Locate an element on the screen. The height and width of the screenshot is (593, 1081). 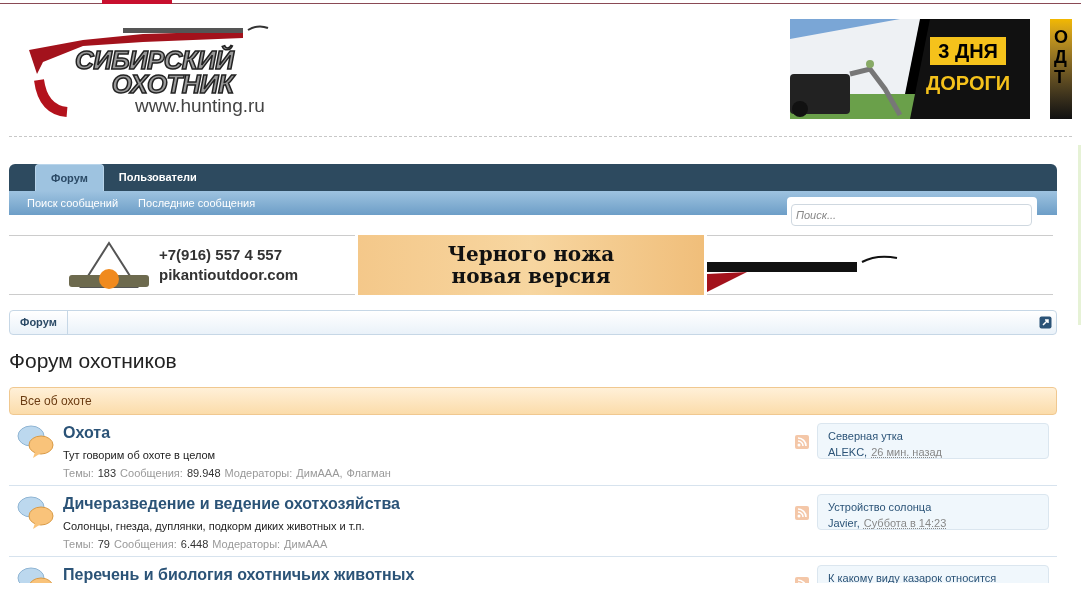
advertisement-banner: О Д Т is located at coordinates (1061, 69).